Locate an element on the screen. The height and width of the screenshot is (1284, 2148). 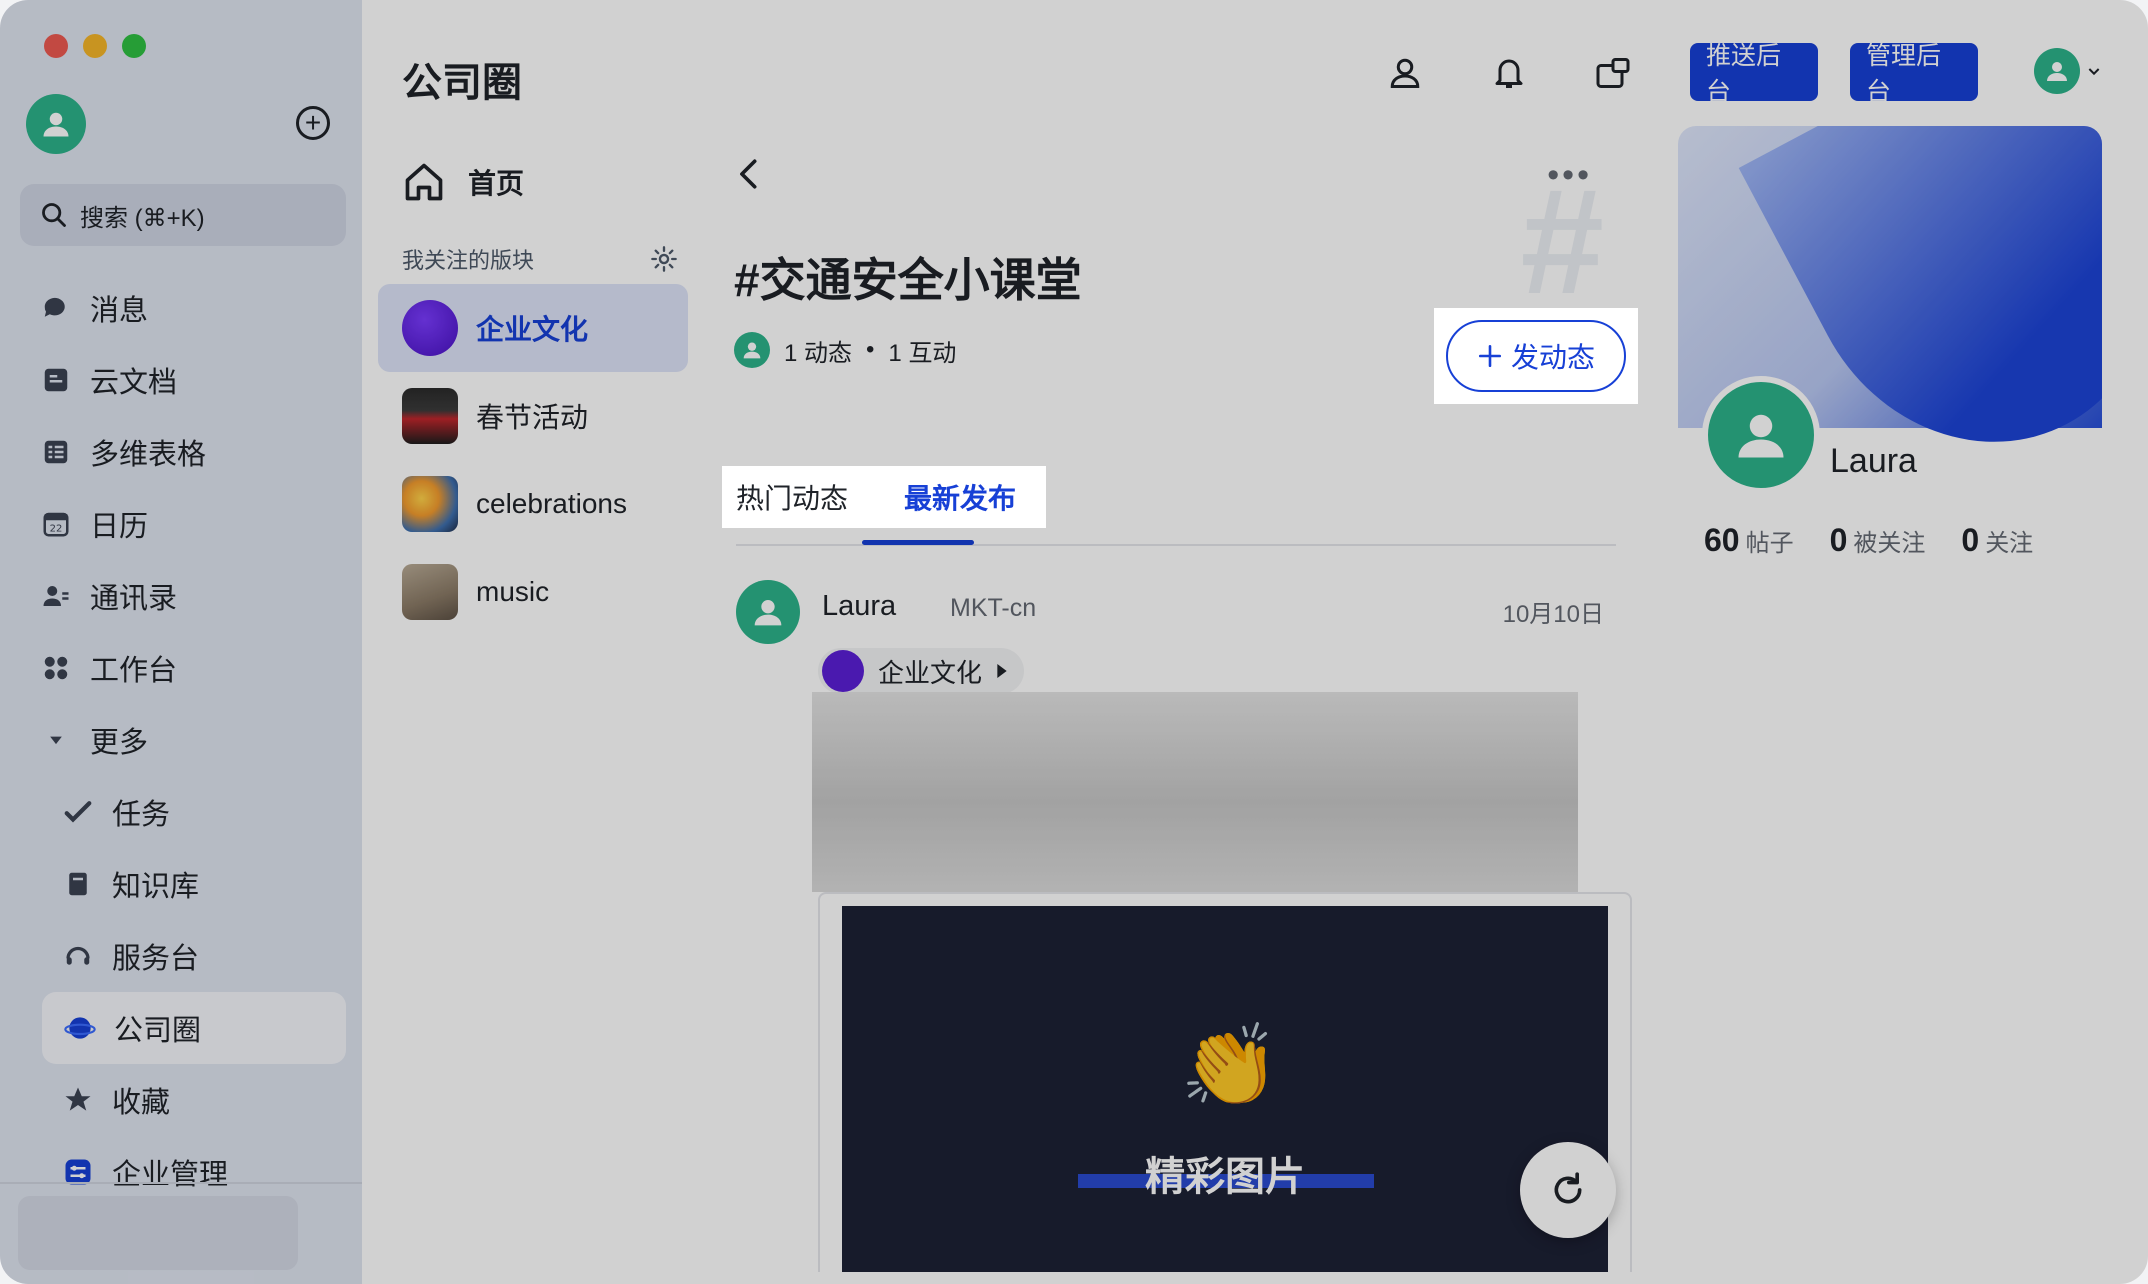
user-avatar is located at coordinates (56, 124).